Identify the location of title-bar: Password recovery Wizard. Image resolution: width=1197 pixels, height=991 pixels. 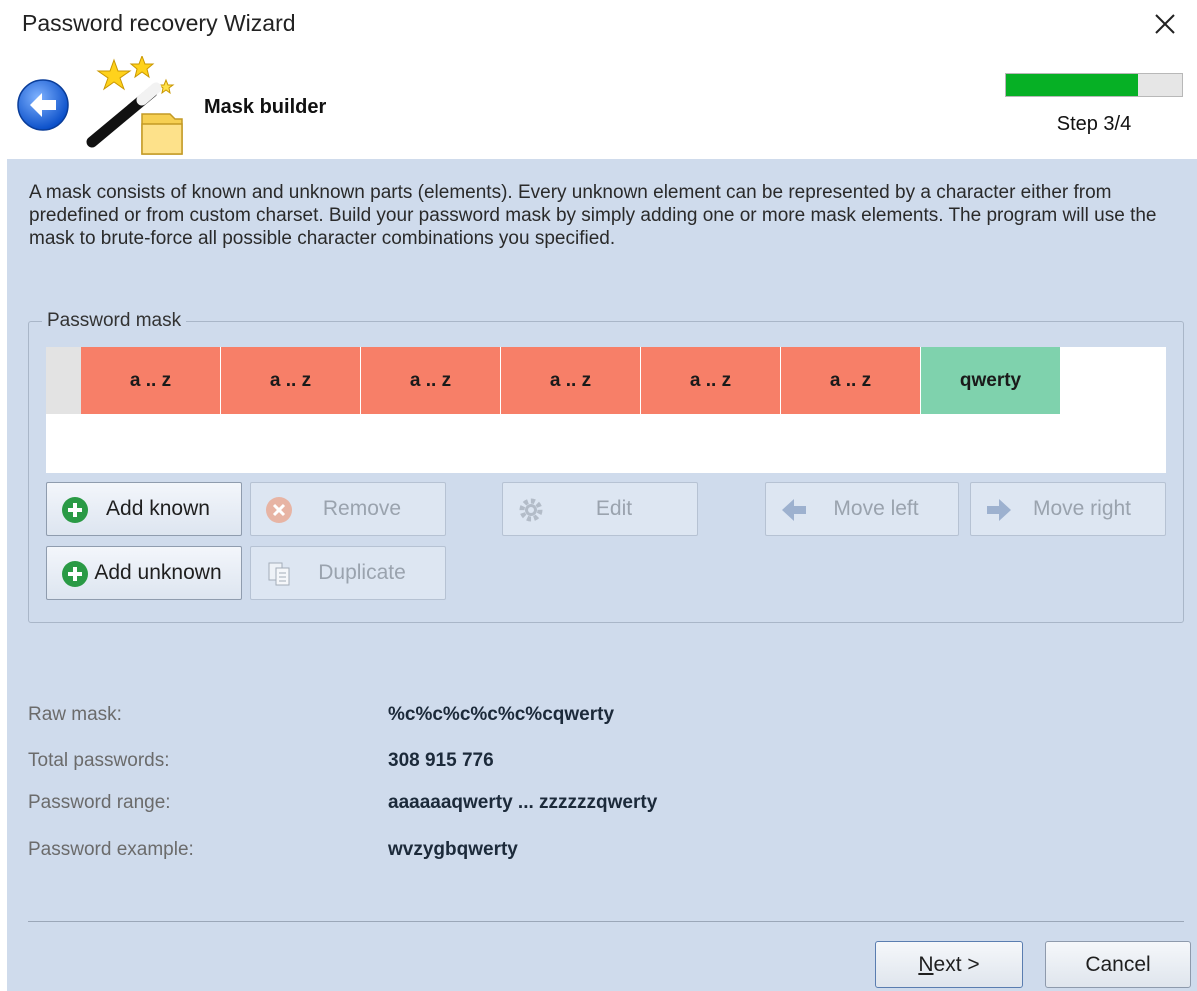
(598, 25).